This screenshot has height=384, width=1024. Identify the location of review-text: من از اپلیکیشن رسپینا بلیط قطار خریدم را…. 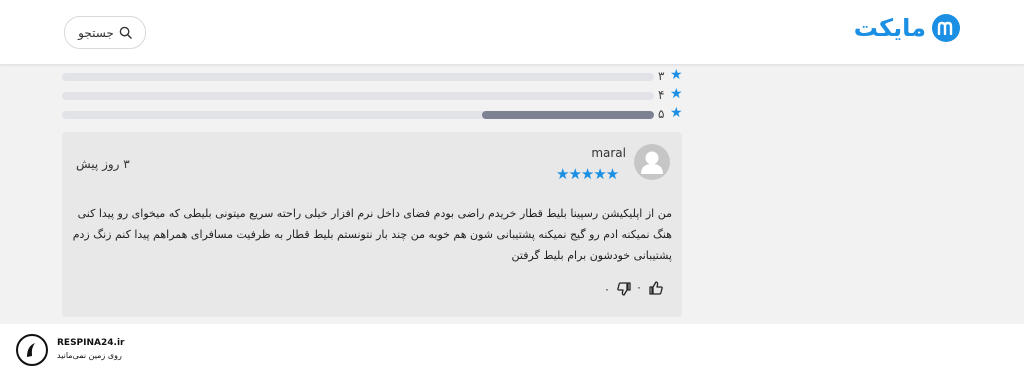
(372, 234).